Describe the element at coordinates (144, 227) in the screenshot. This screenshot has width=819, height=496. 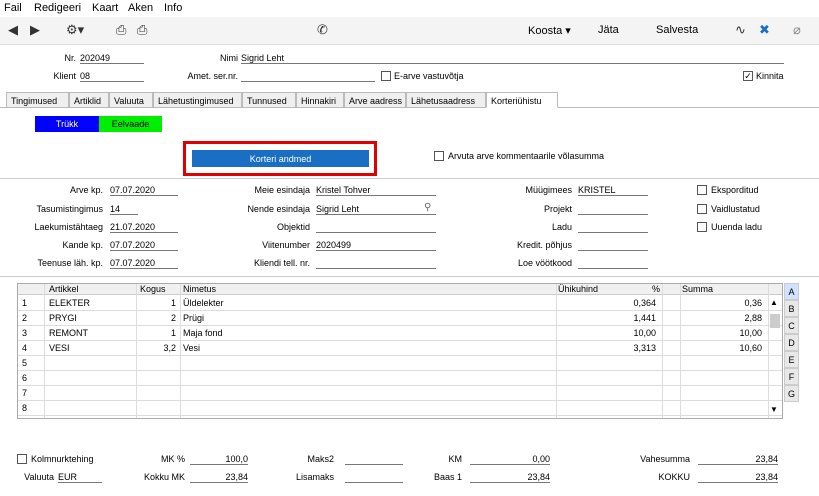
I see `laekumistahtaeg-field: 21.07.2020` at that location.